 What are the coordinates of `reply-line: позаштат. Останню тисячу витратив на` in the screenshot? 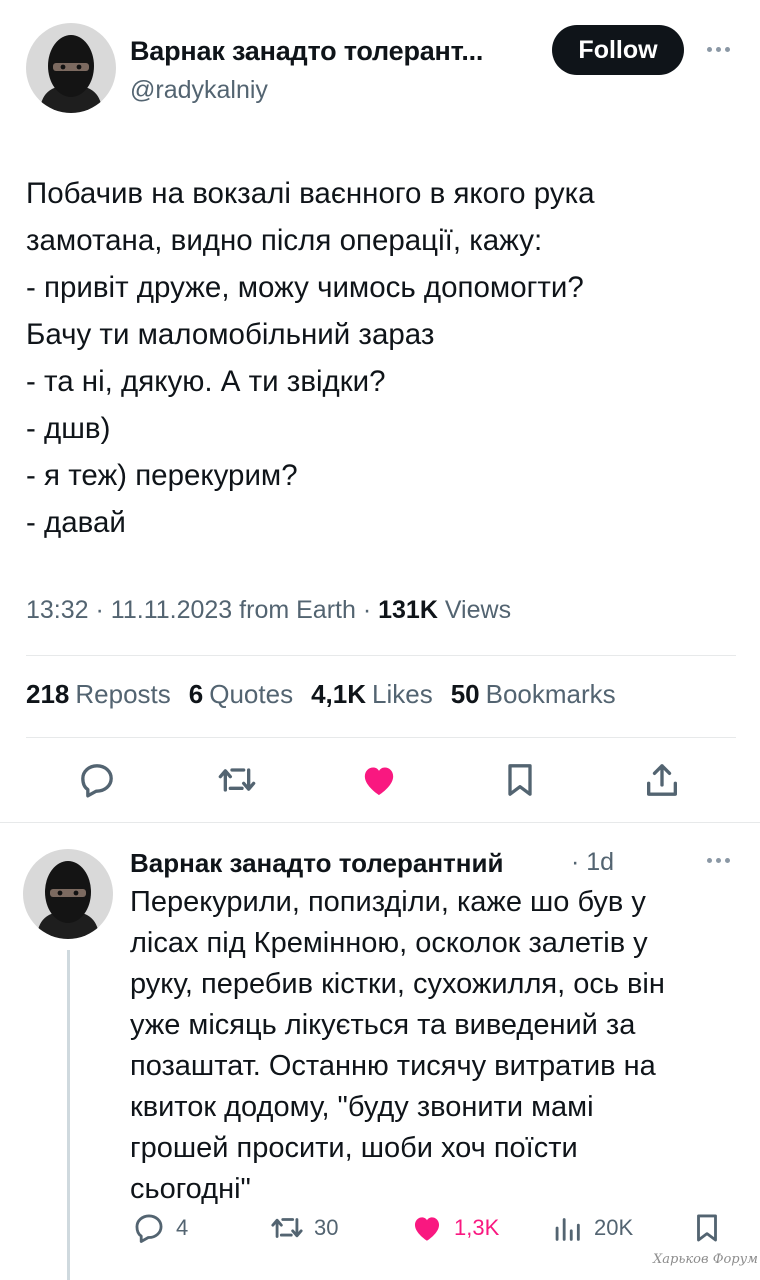 It's located at (393, 1066).